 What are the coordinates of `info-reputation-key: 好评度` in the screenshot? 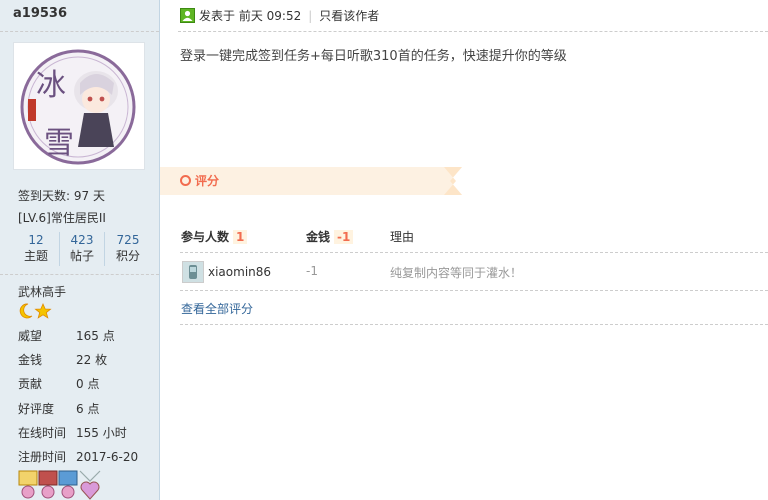 It's located at (36, 409).